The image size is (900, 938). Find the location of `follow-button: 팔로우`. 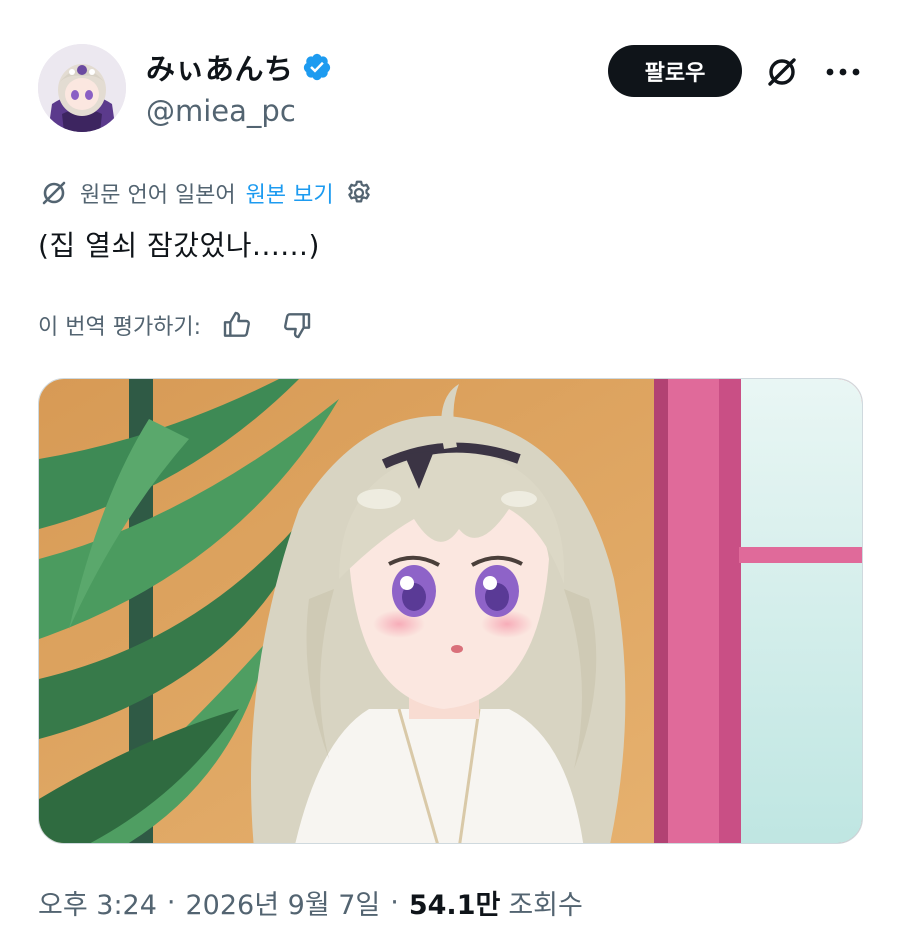

follow-button: 팔로우 is located at coordinates (675, 71).